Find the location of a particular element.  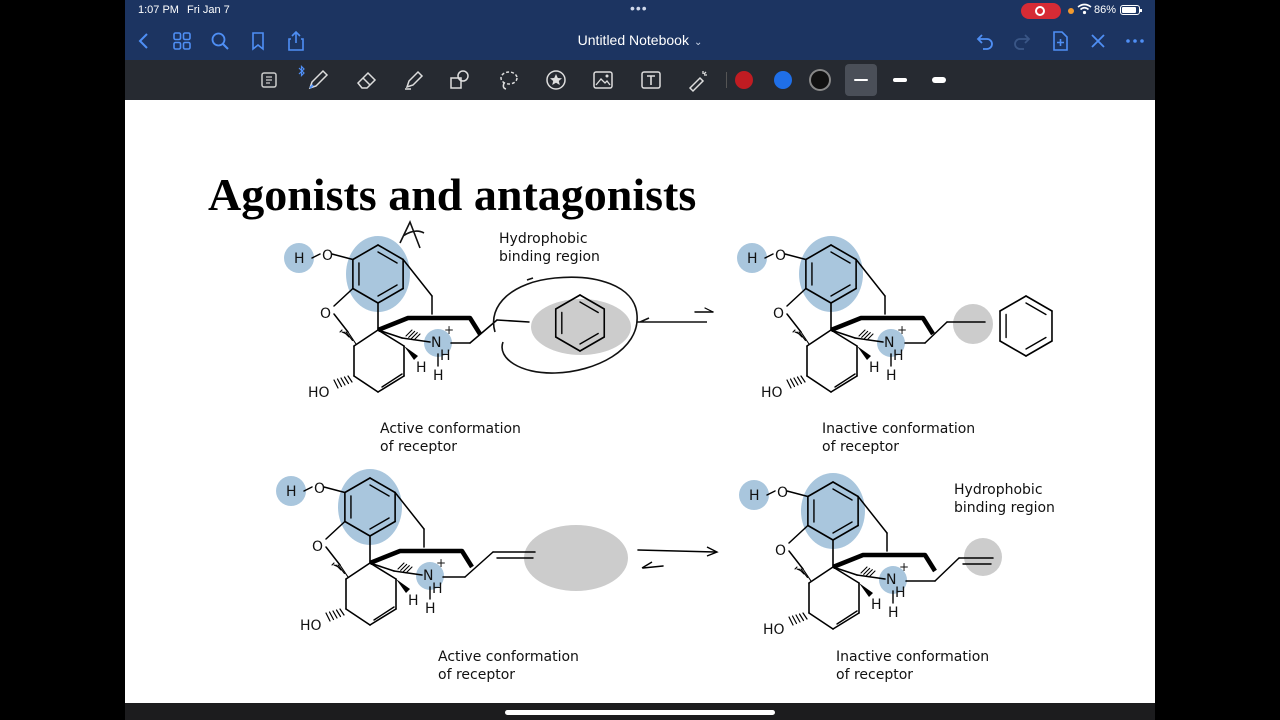

undo-icon is located at coordinates (985, 41).